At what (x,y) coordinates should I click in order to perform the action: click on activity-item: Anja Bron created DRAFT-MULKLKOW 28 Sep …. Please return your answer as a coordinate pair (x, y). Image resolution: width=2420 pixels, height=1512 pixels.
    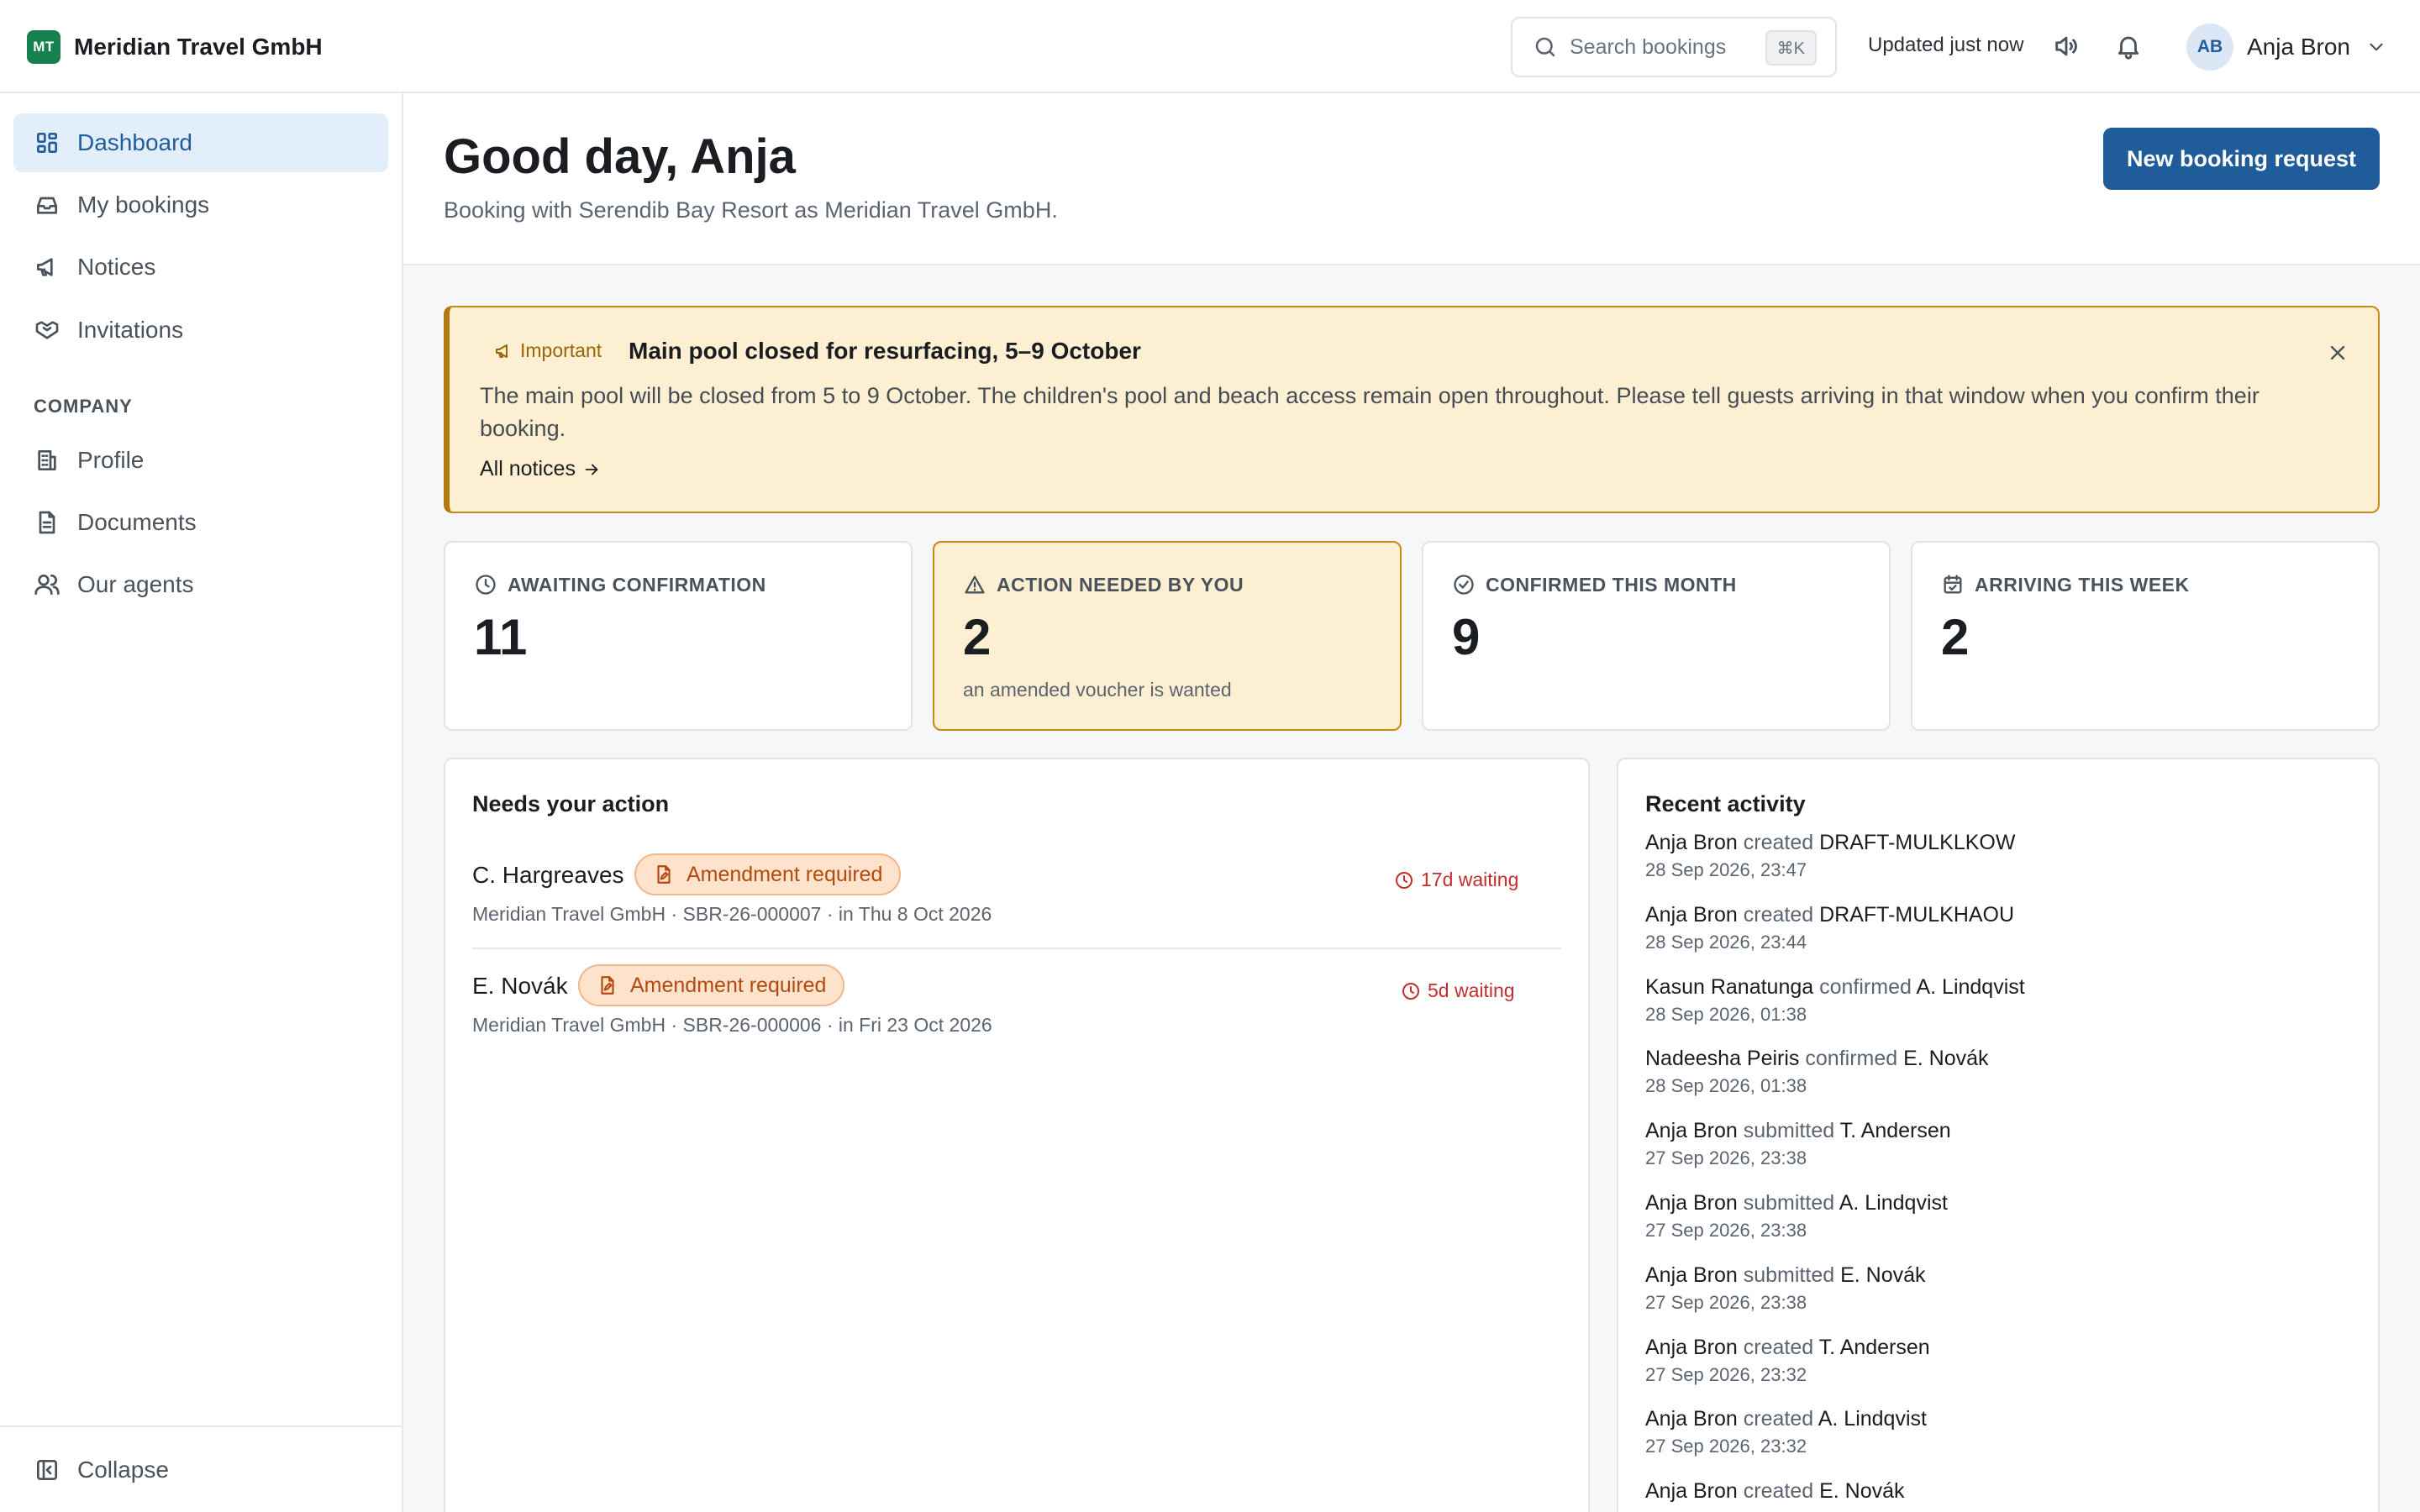
    Looking at the image, I should click on (1981, 856).